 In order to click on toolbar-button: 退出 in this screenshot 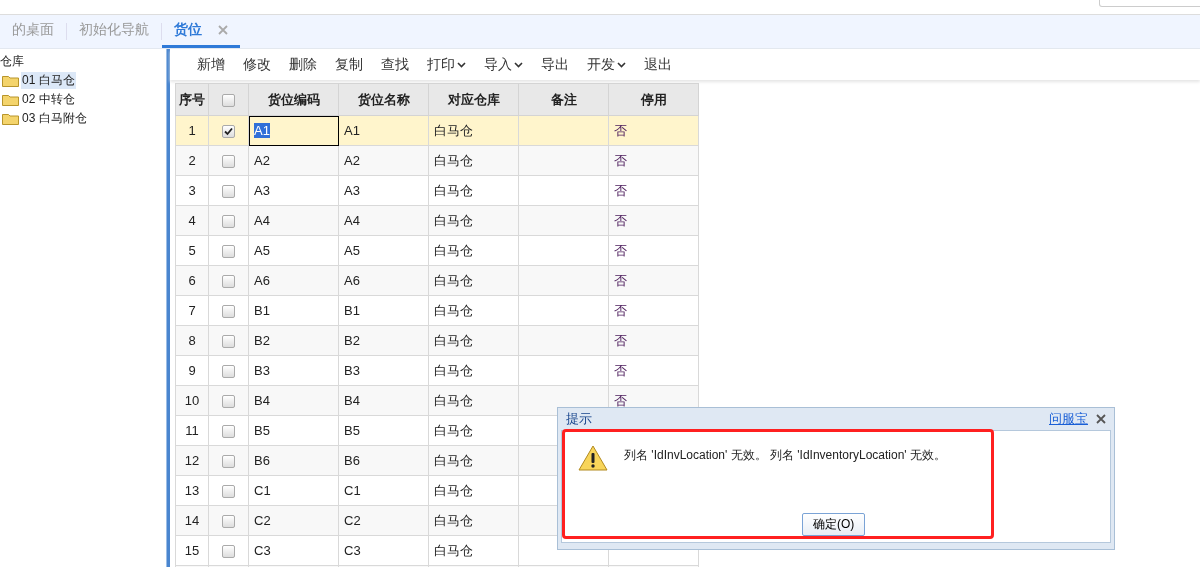, I will do `click(658, 64)`.